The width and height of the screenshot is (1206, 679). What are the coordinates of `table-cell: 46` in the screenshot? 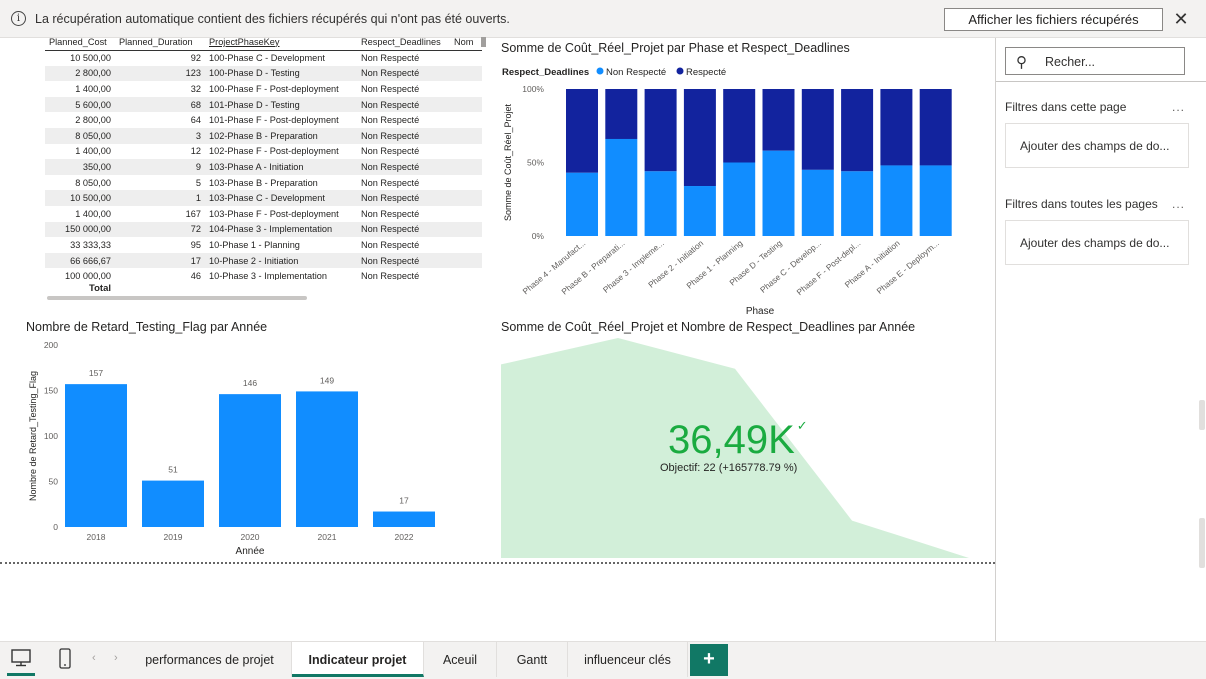 It's located at (195, 275).